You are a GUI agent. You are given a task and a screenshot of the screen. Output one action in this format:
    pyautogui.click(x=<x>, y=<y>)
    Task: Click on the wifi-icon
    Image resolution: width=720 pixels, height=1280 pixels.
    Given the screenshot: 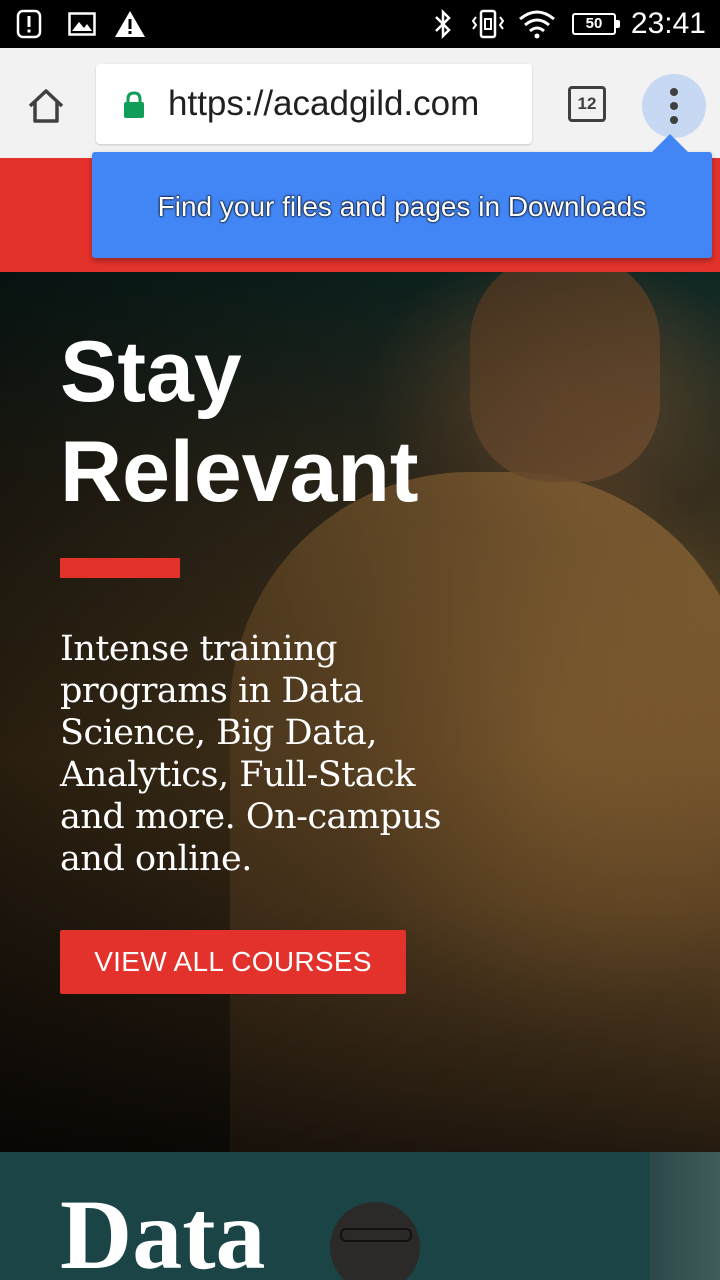 What is the action you would take?
    pyautogui.click(x=537, y=24)
    